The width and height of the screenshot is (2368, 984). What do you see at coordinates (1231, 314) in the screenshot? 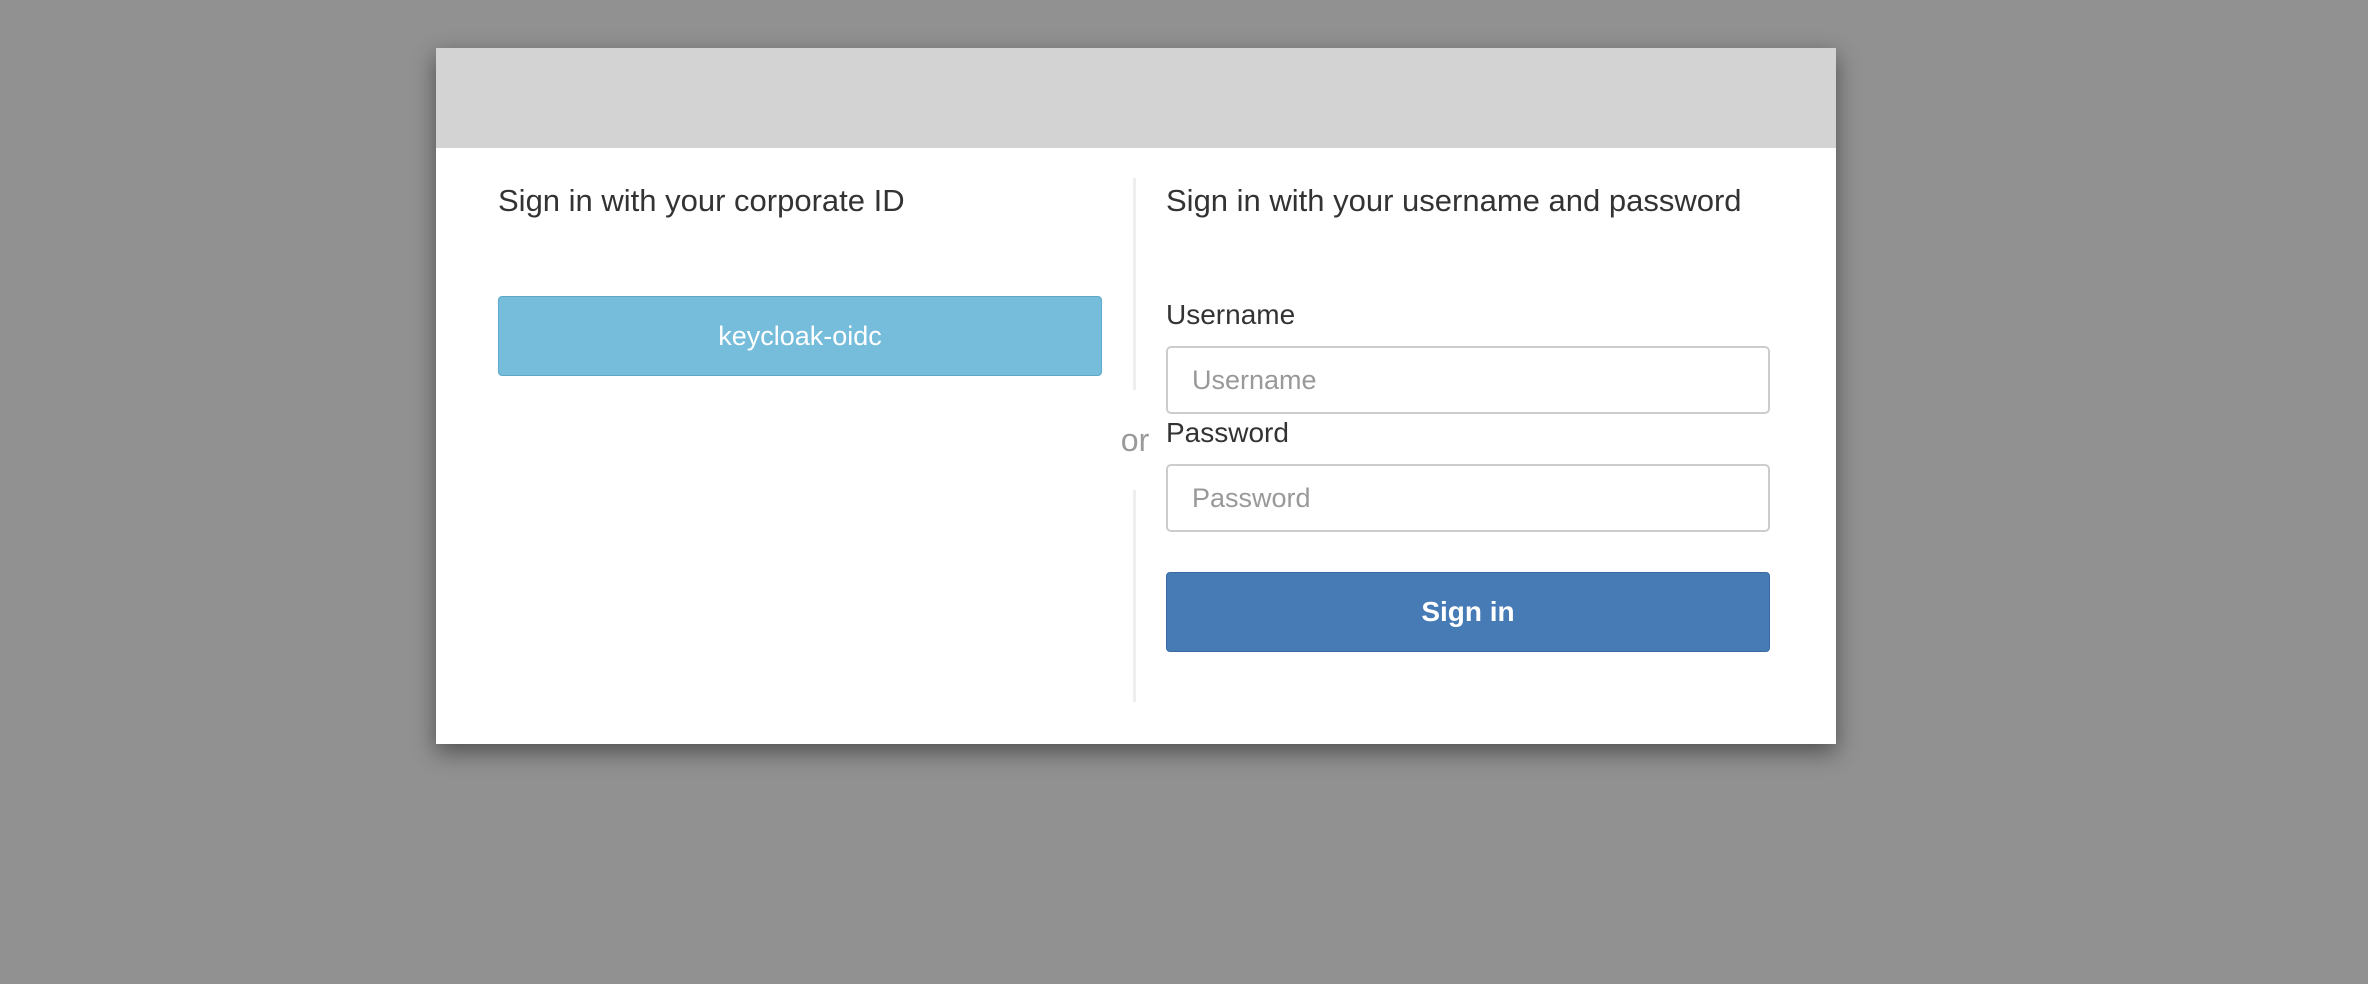
I see `username-label: Username` at bounding box center [1231, 314].